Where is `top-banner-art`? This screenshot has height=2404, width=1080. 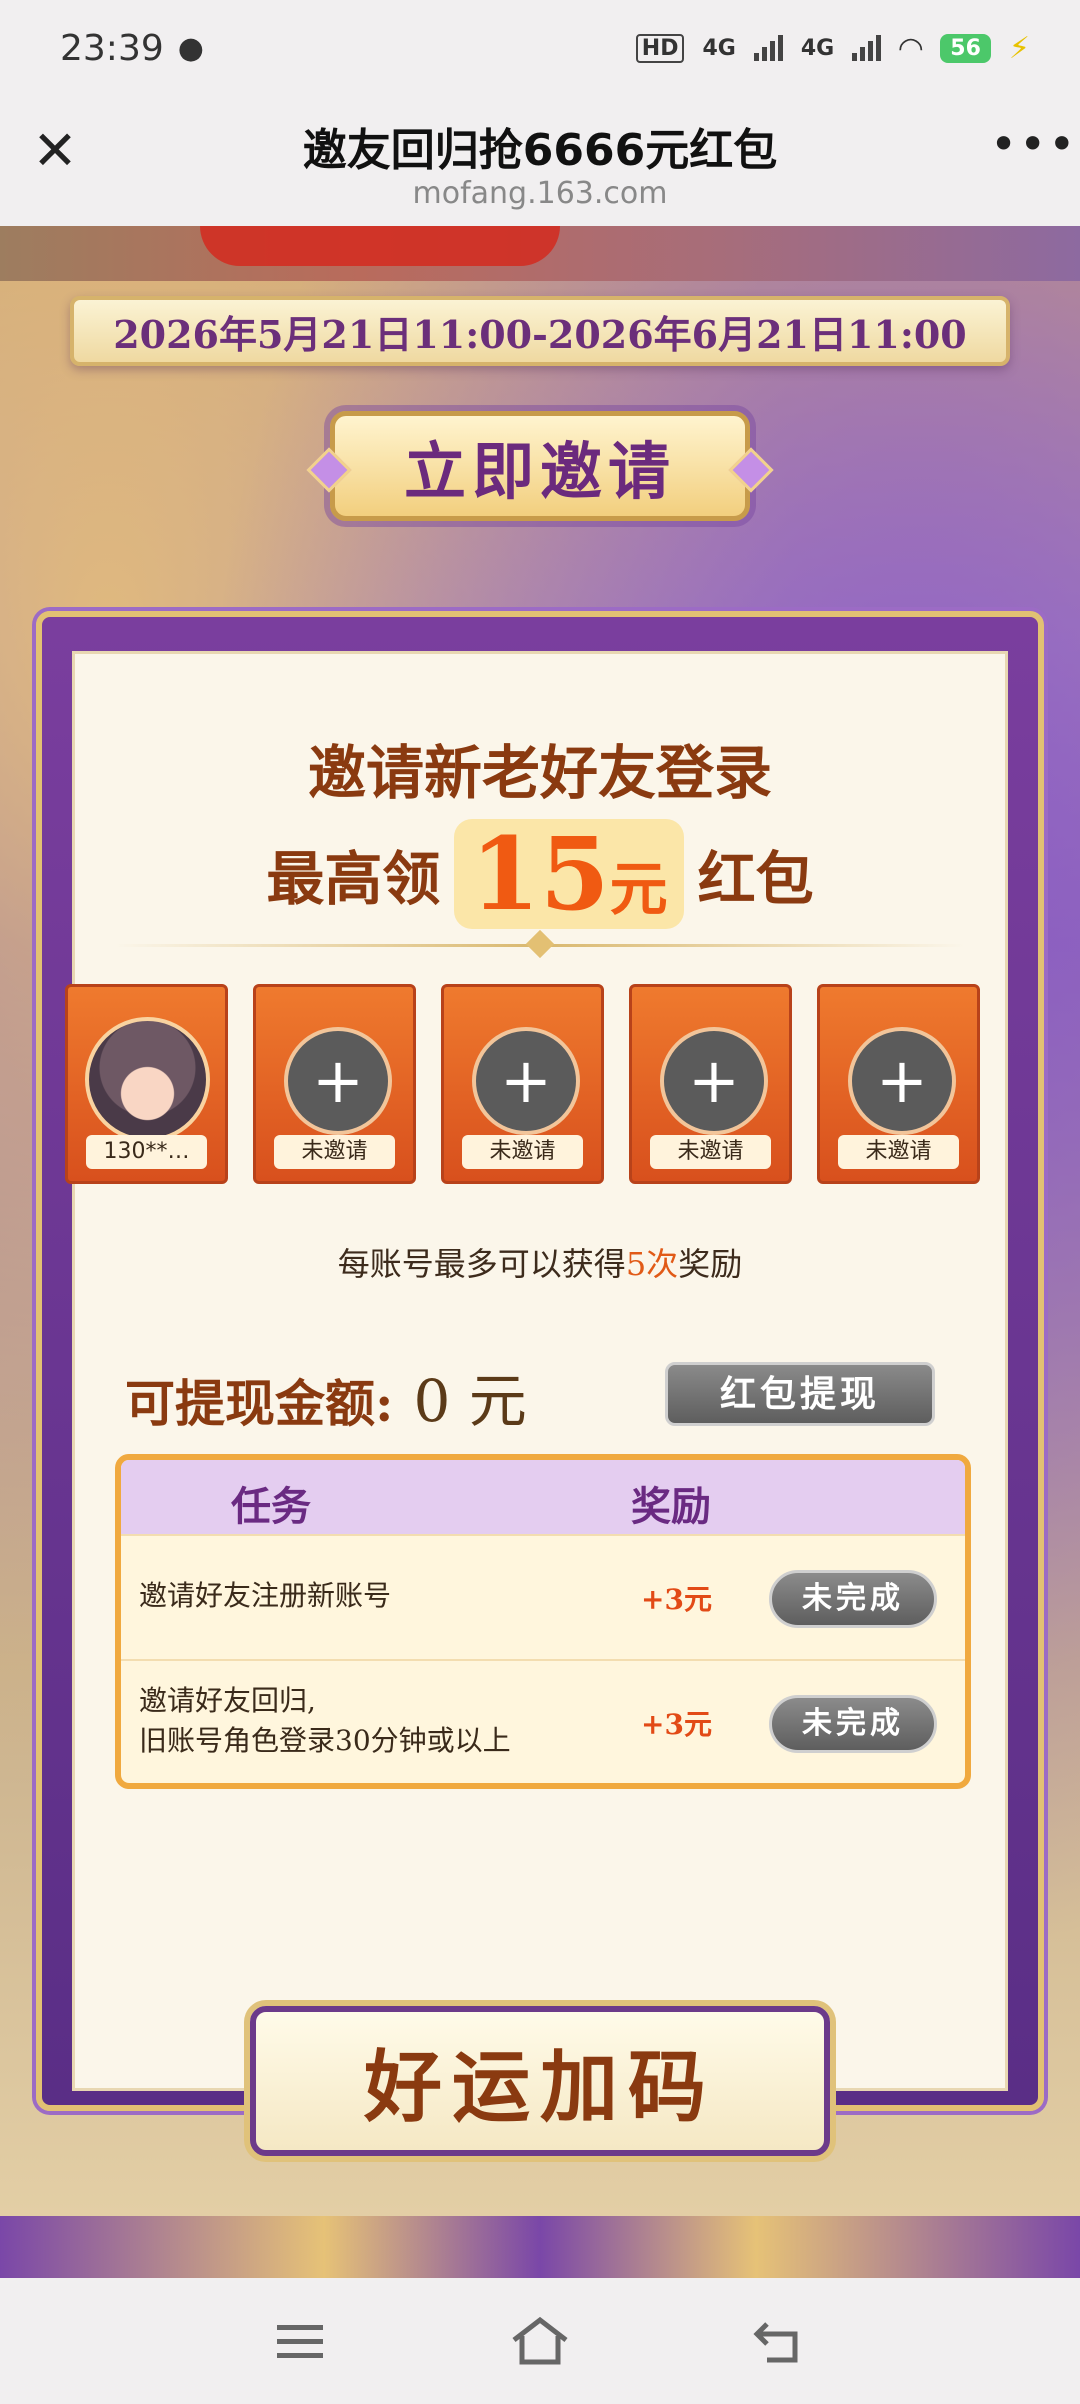 top-banner-art is located at coordinates (540, 253).